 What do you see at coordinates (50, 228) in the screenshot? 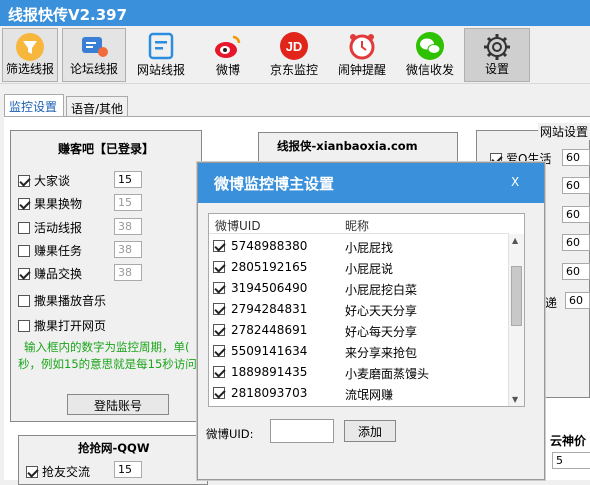
I see `zhuanke-item: 活动线报` at bounding box center [50, 228].